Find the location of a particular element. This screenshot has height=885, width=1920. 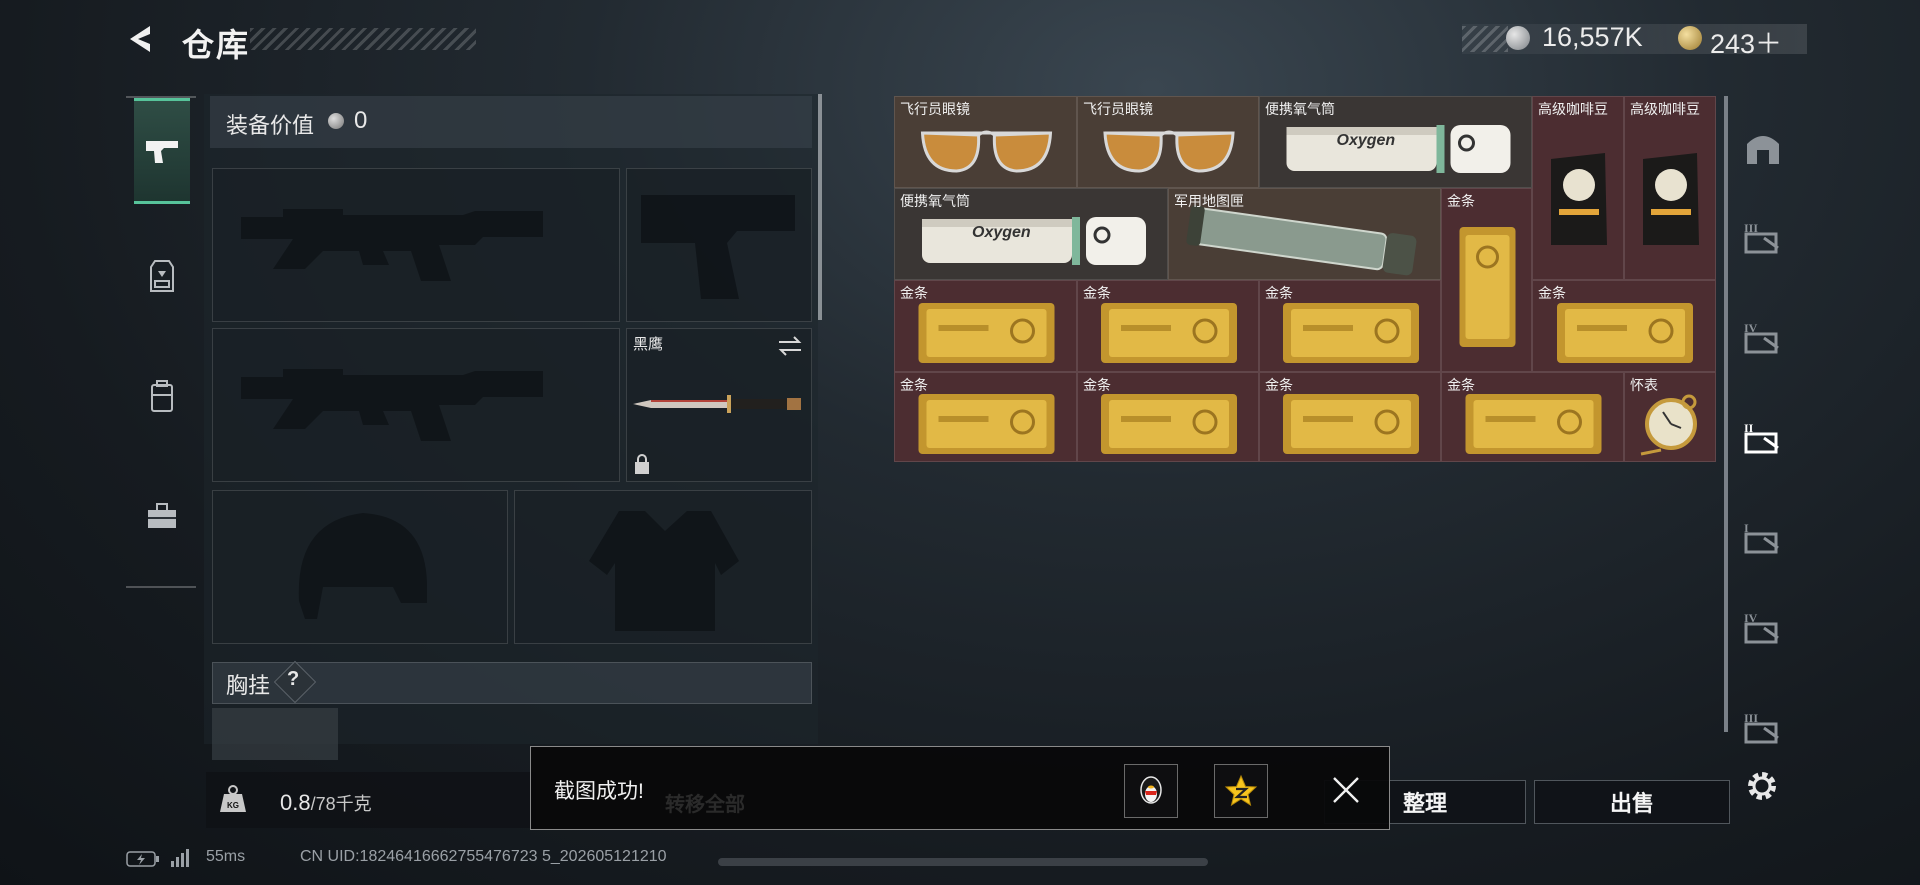

tier-i-box-icon: I is located at coordinates (1761, 537).